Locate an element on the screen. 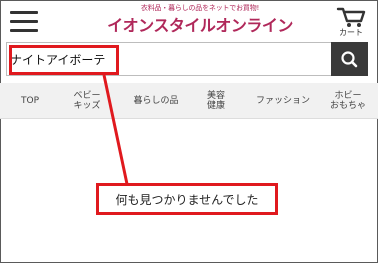 The image size is (378, 263). no-results-message: 何も見つかりませんでした is located at coordinates (187, 199).